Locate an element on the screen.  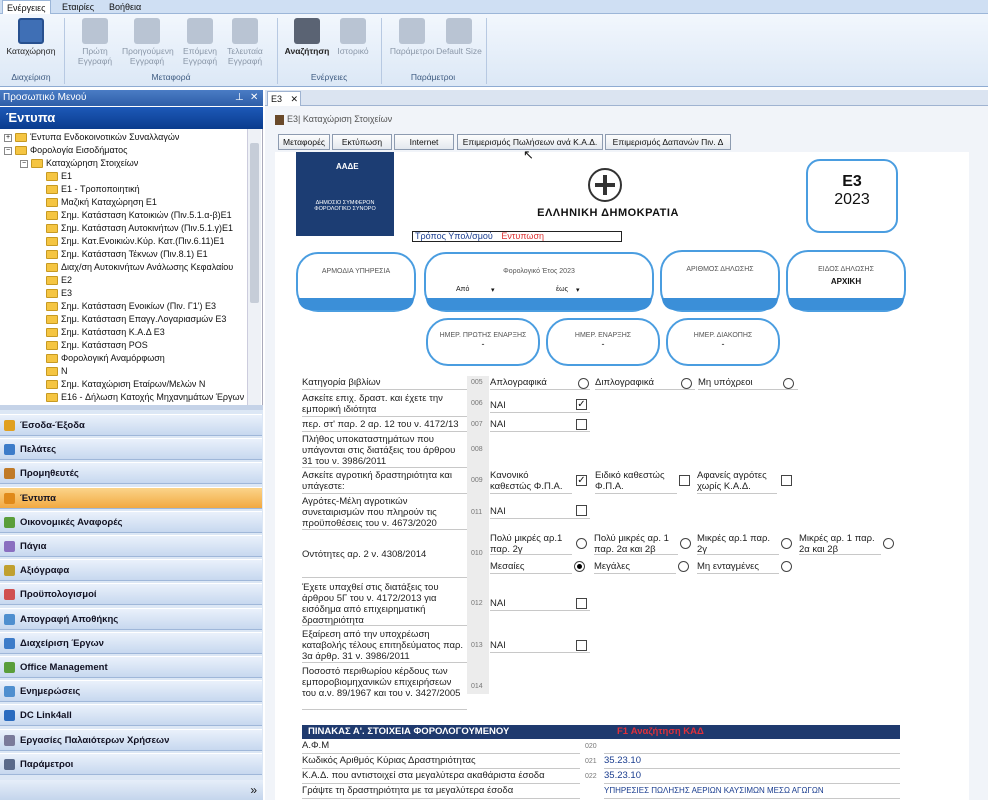
parameters-button: Παράμετροι is located at coordinates (412, 37).